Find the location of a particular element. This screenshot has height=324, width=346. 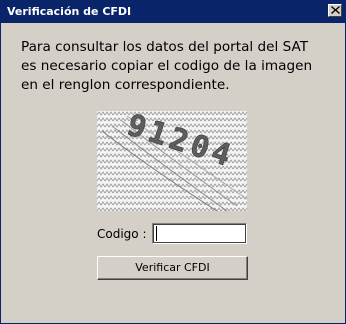

code-label: Codigo : is located at coordinates (122, 234).